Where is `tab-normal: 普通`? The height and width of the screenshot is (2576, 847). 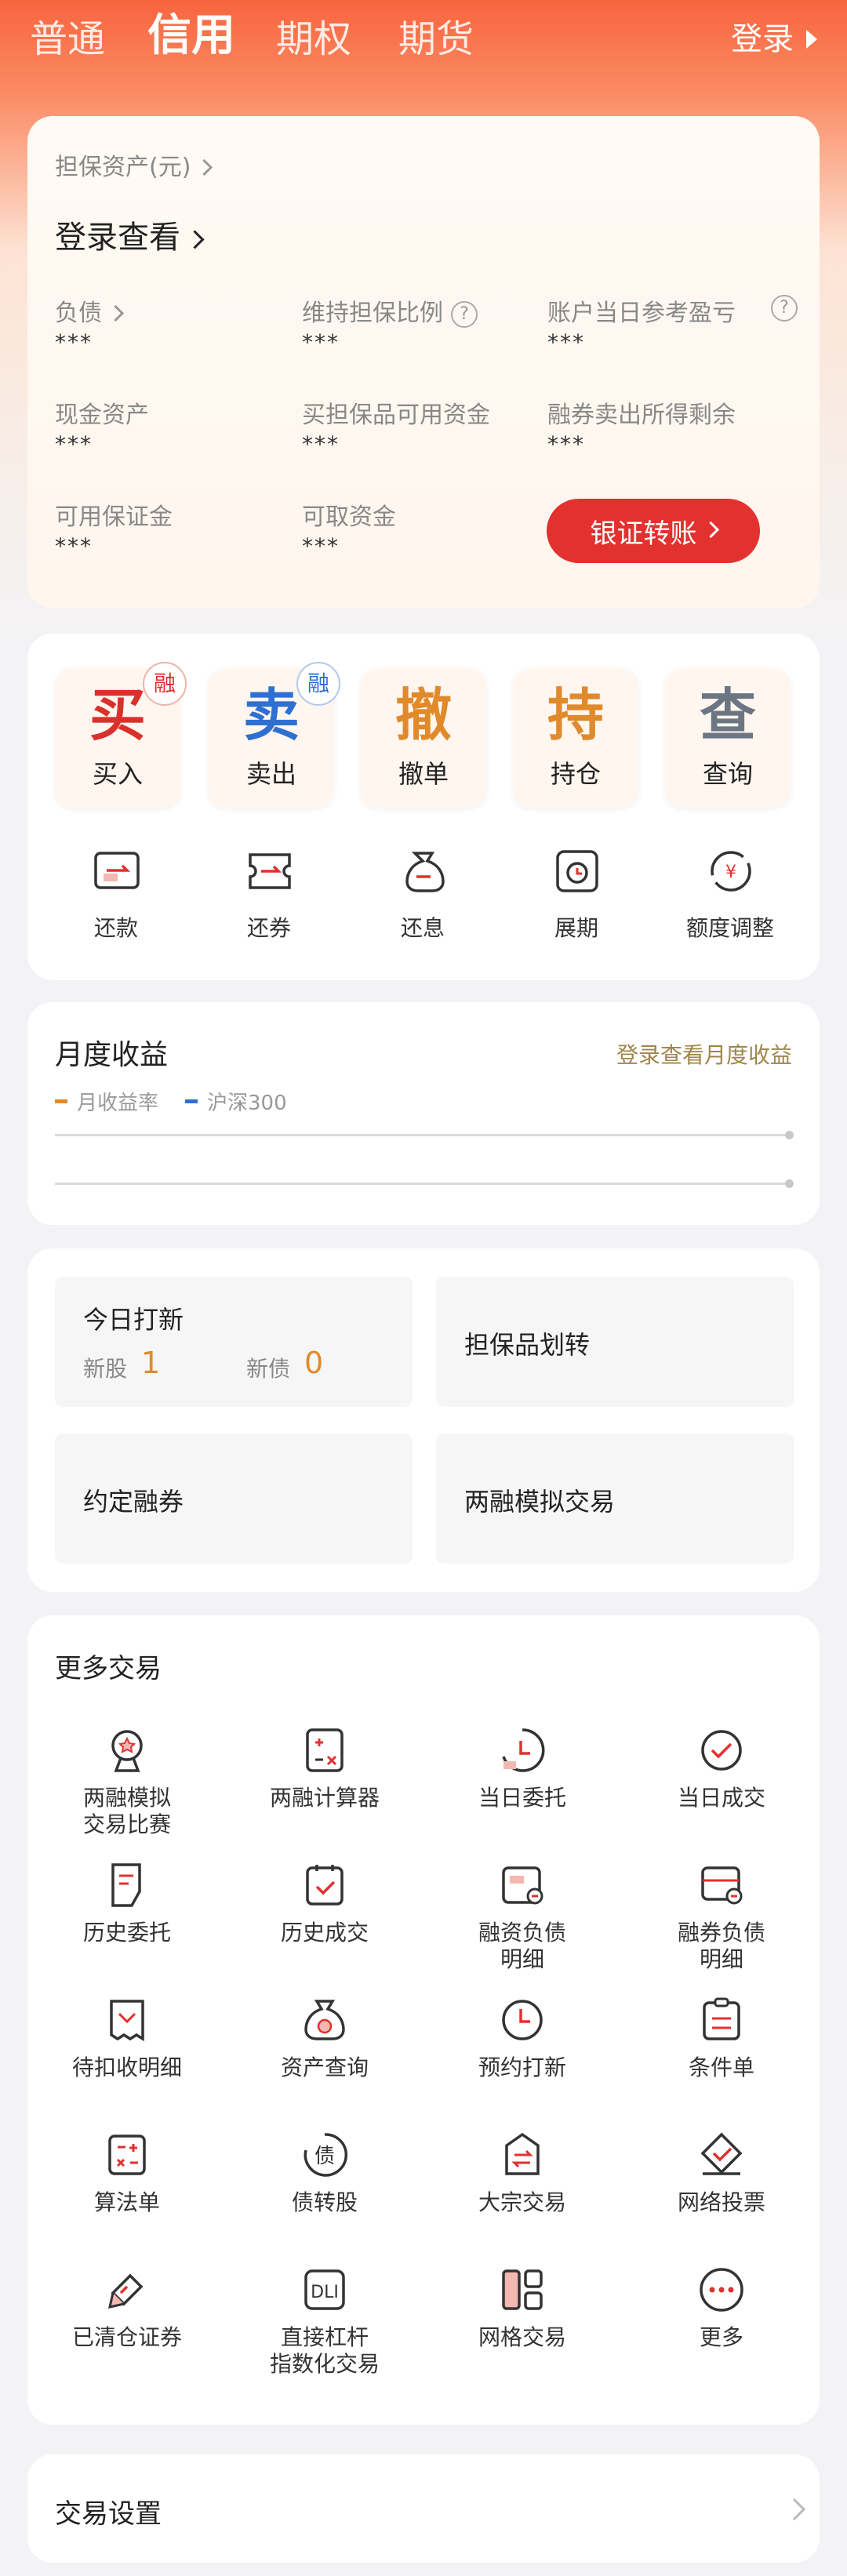
tab-normal: 普通 is located at coordinates (67, 39).